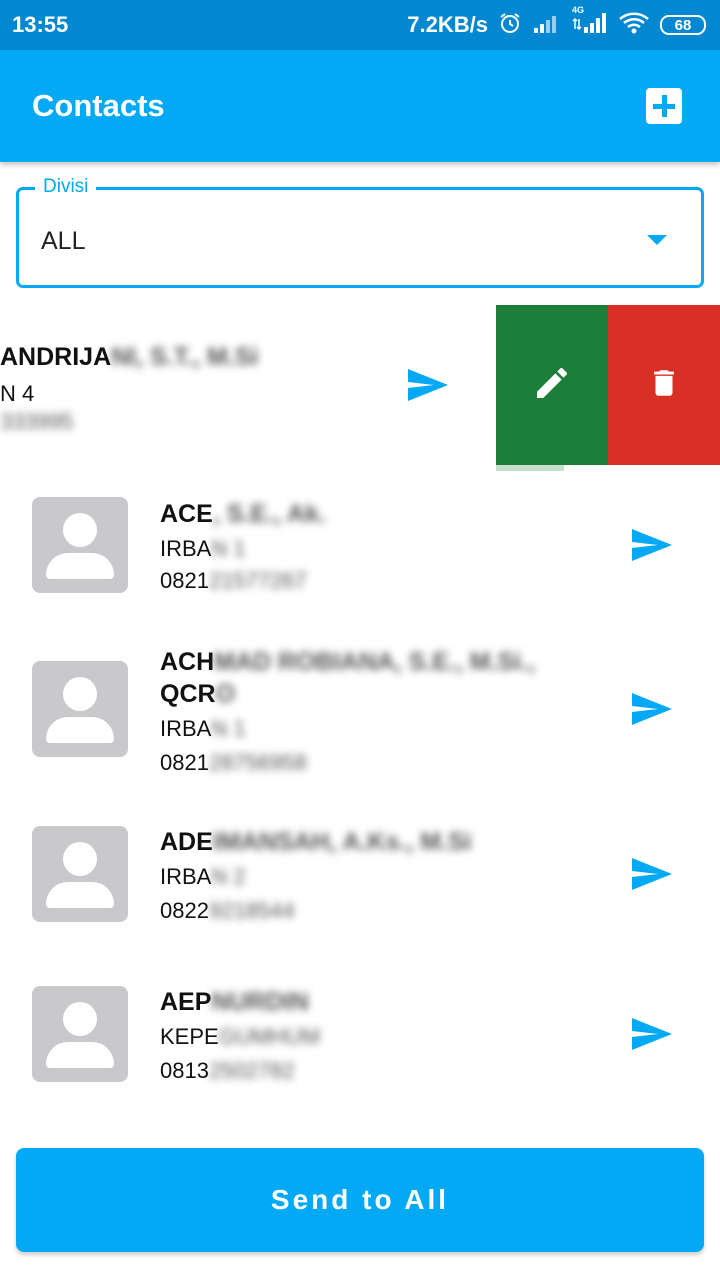 This screenshot has width=720, height=1280. Describe the element at coordinates (269, 514) in the screenshot. I see `contact-name-blurred: , S.E., Ak.` at that location.